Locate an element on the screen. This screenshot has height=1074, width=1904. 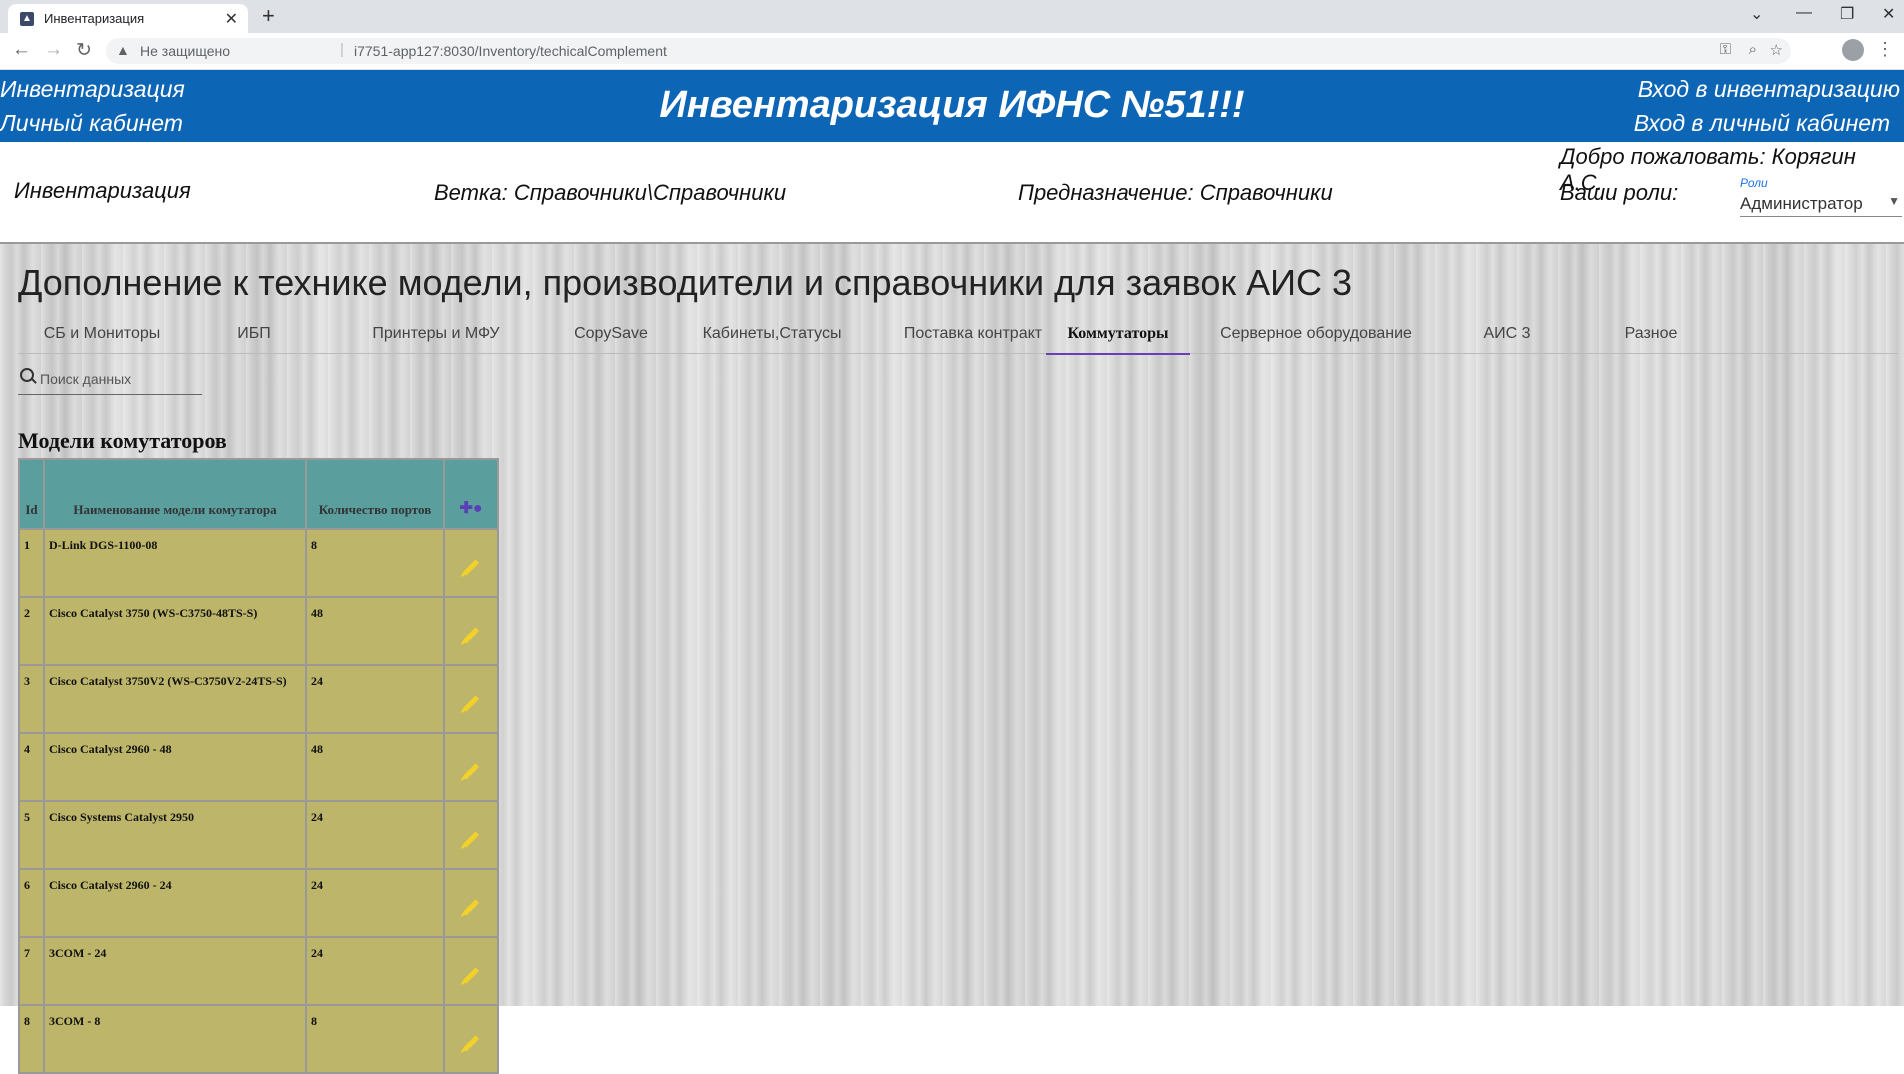
tab-ais3: АИС 3 is located at coordinates (1507, 336).